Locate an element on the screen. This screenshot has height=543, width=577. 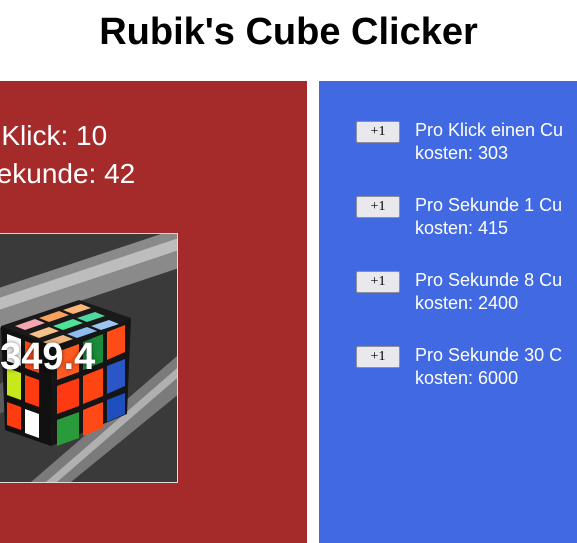
upgrade-item: +1 Pro Sekunde 8 Cu kosten: 2400 is located at coordinates (466, 293).